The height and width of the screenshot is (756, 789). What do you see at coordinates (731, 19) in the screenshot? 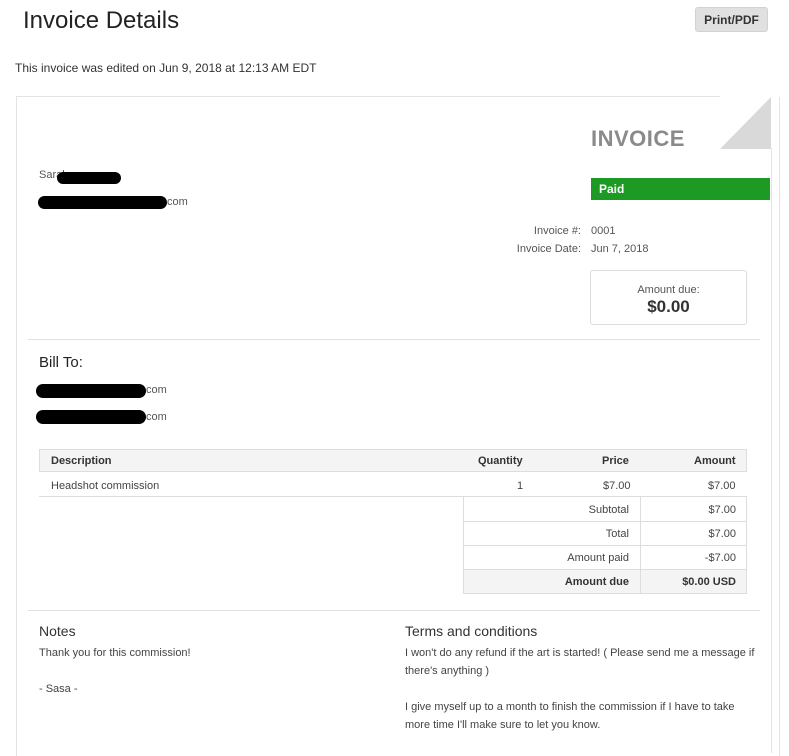
I see `print-pdf-button: Print/PDF` at bounding box center [731, 19].